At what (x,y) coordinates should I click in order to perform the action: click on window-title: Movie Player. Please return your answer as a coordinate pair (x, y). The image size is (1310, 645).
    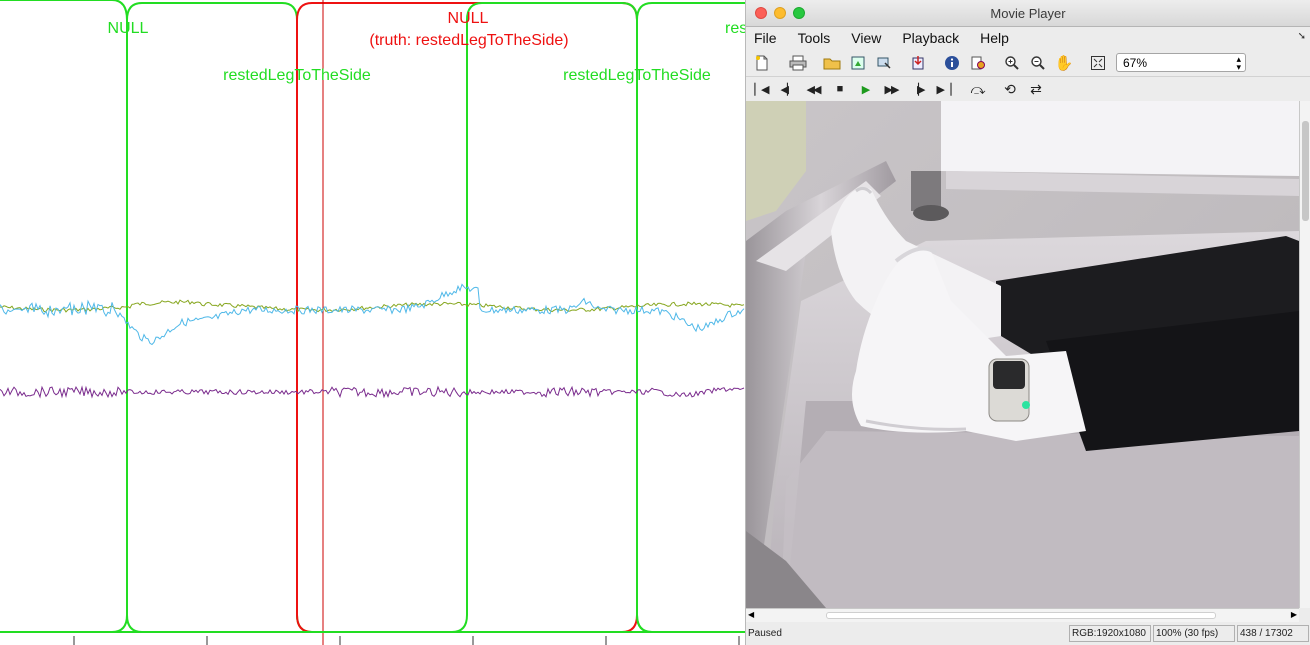
    Looking at the image, I should click on (1028, 13).